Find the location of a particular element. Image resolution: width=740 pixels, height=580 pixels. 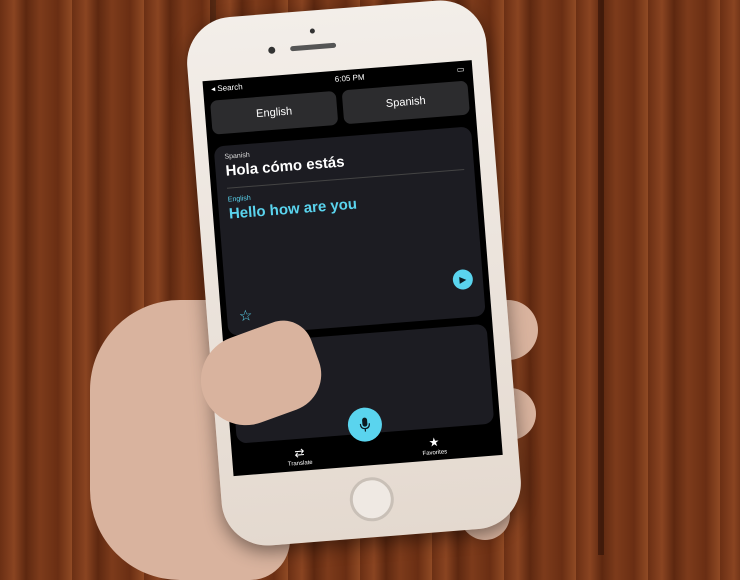

earpiece-speaker is located at coordinates (313, 47).